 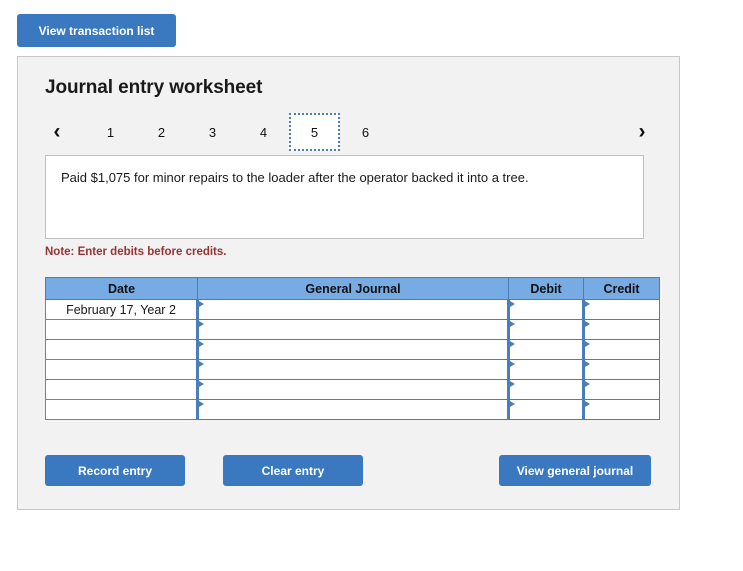 I want to click on page-tab-4: 4, so click(x=263, y=132).